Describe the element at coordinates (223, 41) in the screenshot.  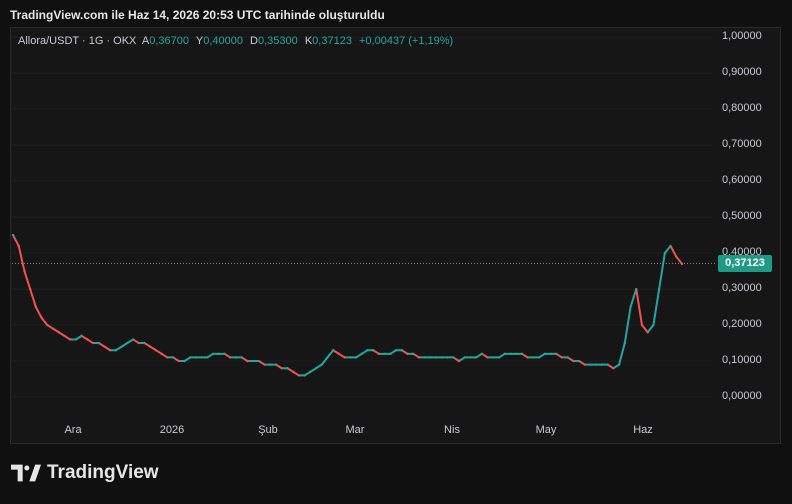
I see `high-value: 0,40000` at that location.